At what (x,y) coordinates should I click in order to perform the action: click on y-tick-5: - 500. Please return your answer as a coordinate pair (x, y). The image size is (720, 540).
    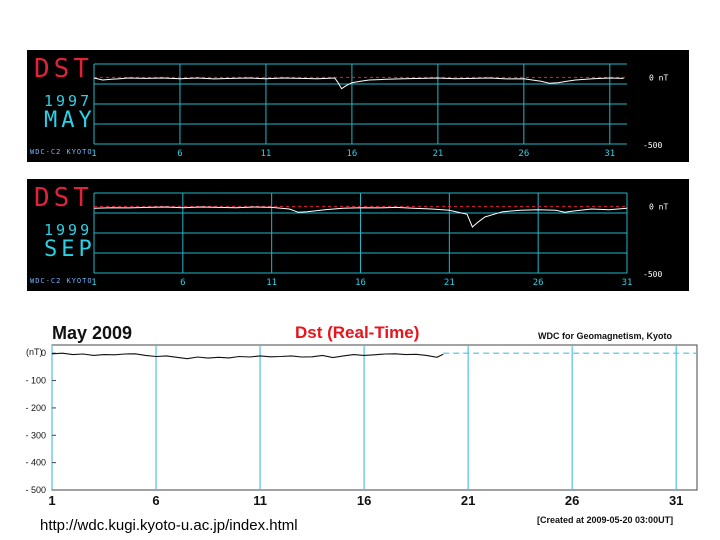
    Looking at the image, I should click on (35, 490).